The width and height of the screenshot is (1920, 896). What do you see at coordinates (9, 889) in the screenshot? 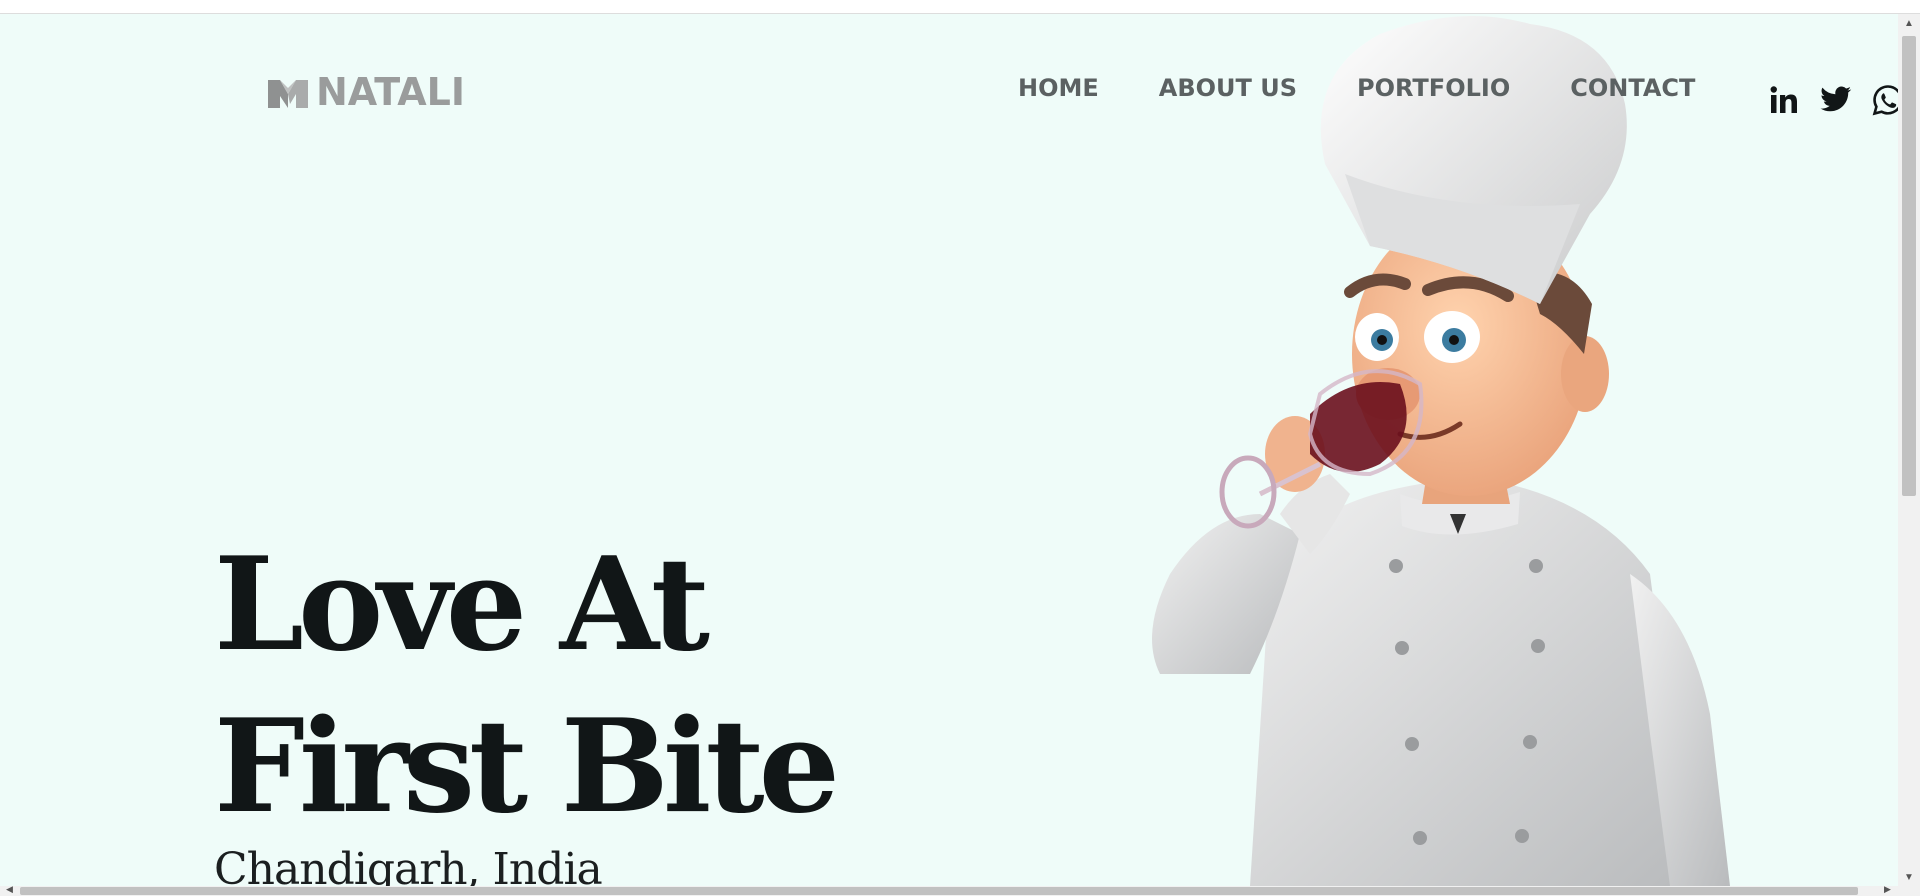
I see `scroll-left-arrow-icon: ◀` at bounding box center [9, 889].